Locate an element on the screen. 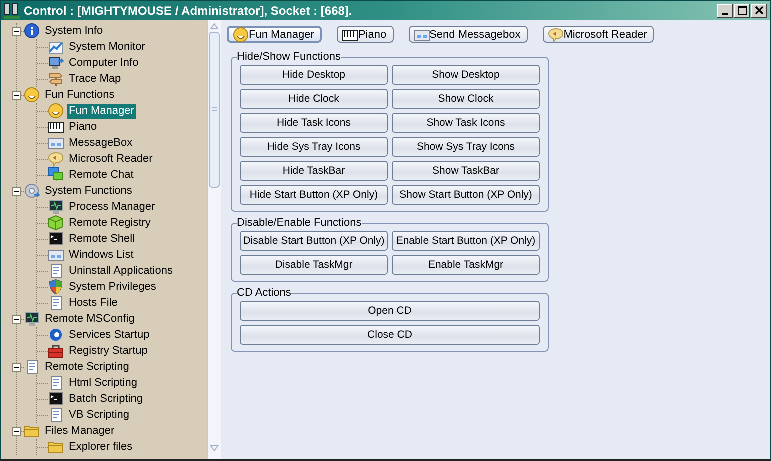 This screenshot has height=461, width=771. group-title: Disable/Enable Functions is located at coordinates (299, 223).